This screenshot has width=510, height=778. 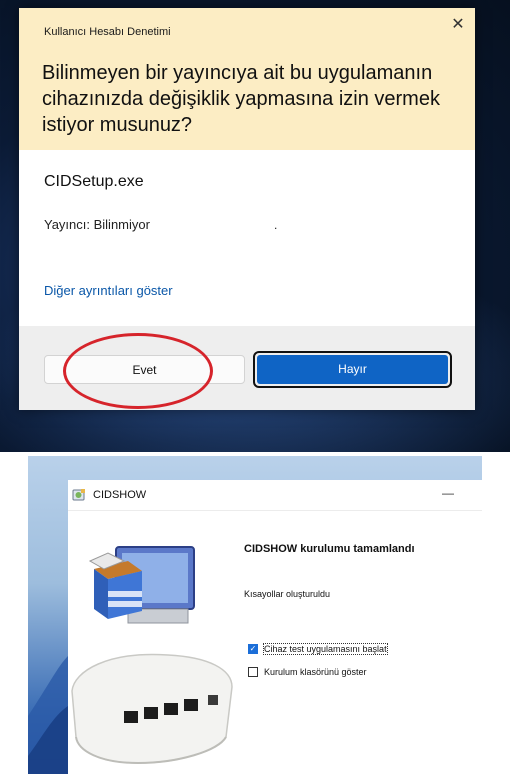 I want to click on show-install-folder-label: Kurulum klasörünü göster, so click(x=315, y=672).